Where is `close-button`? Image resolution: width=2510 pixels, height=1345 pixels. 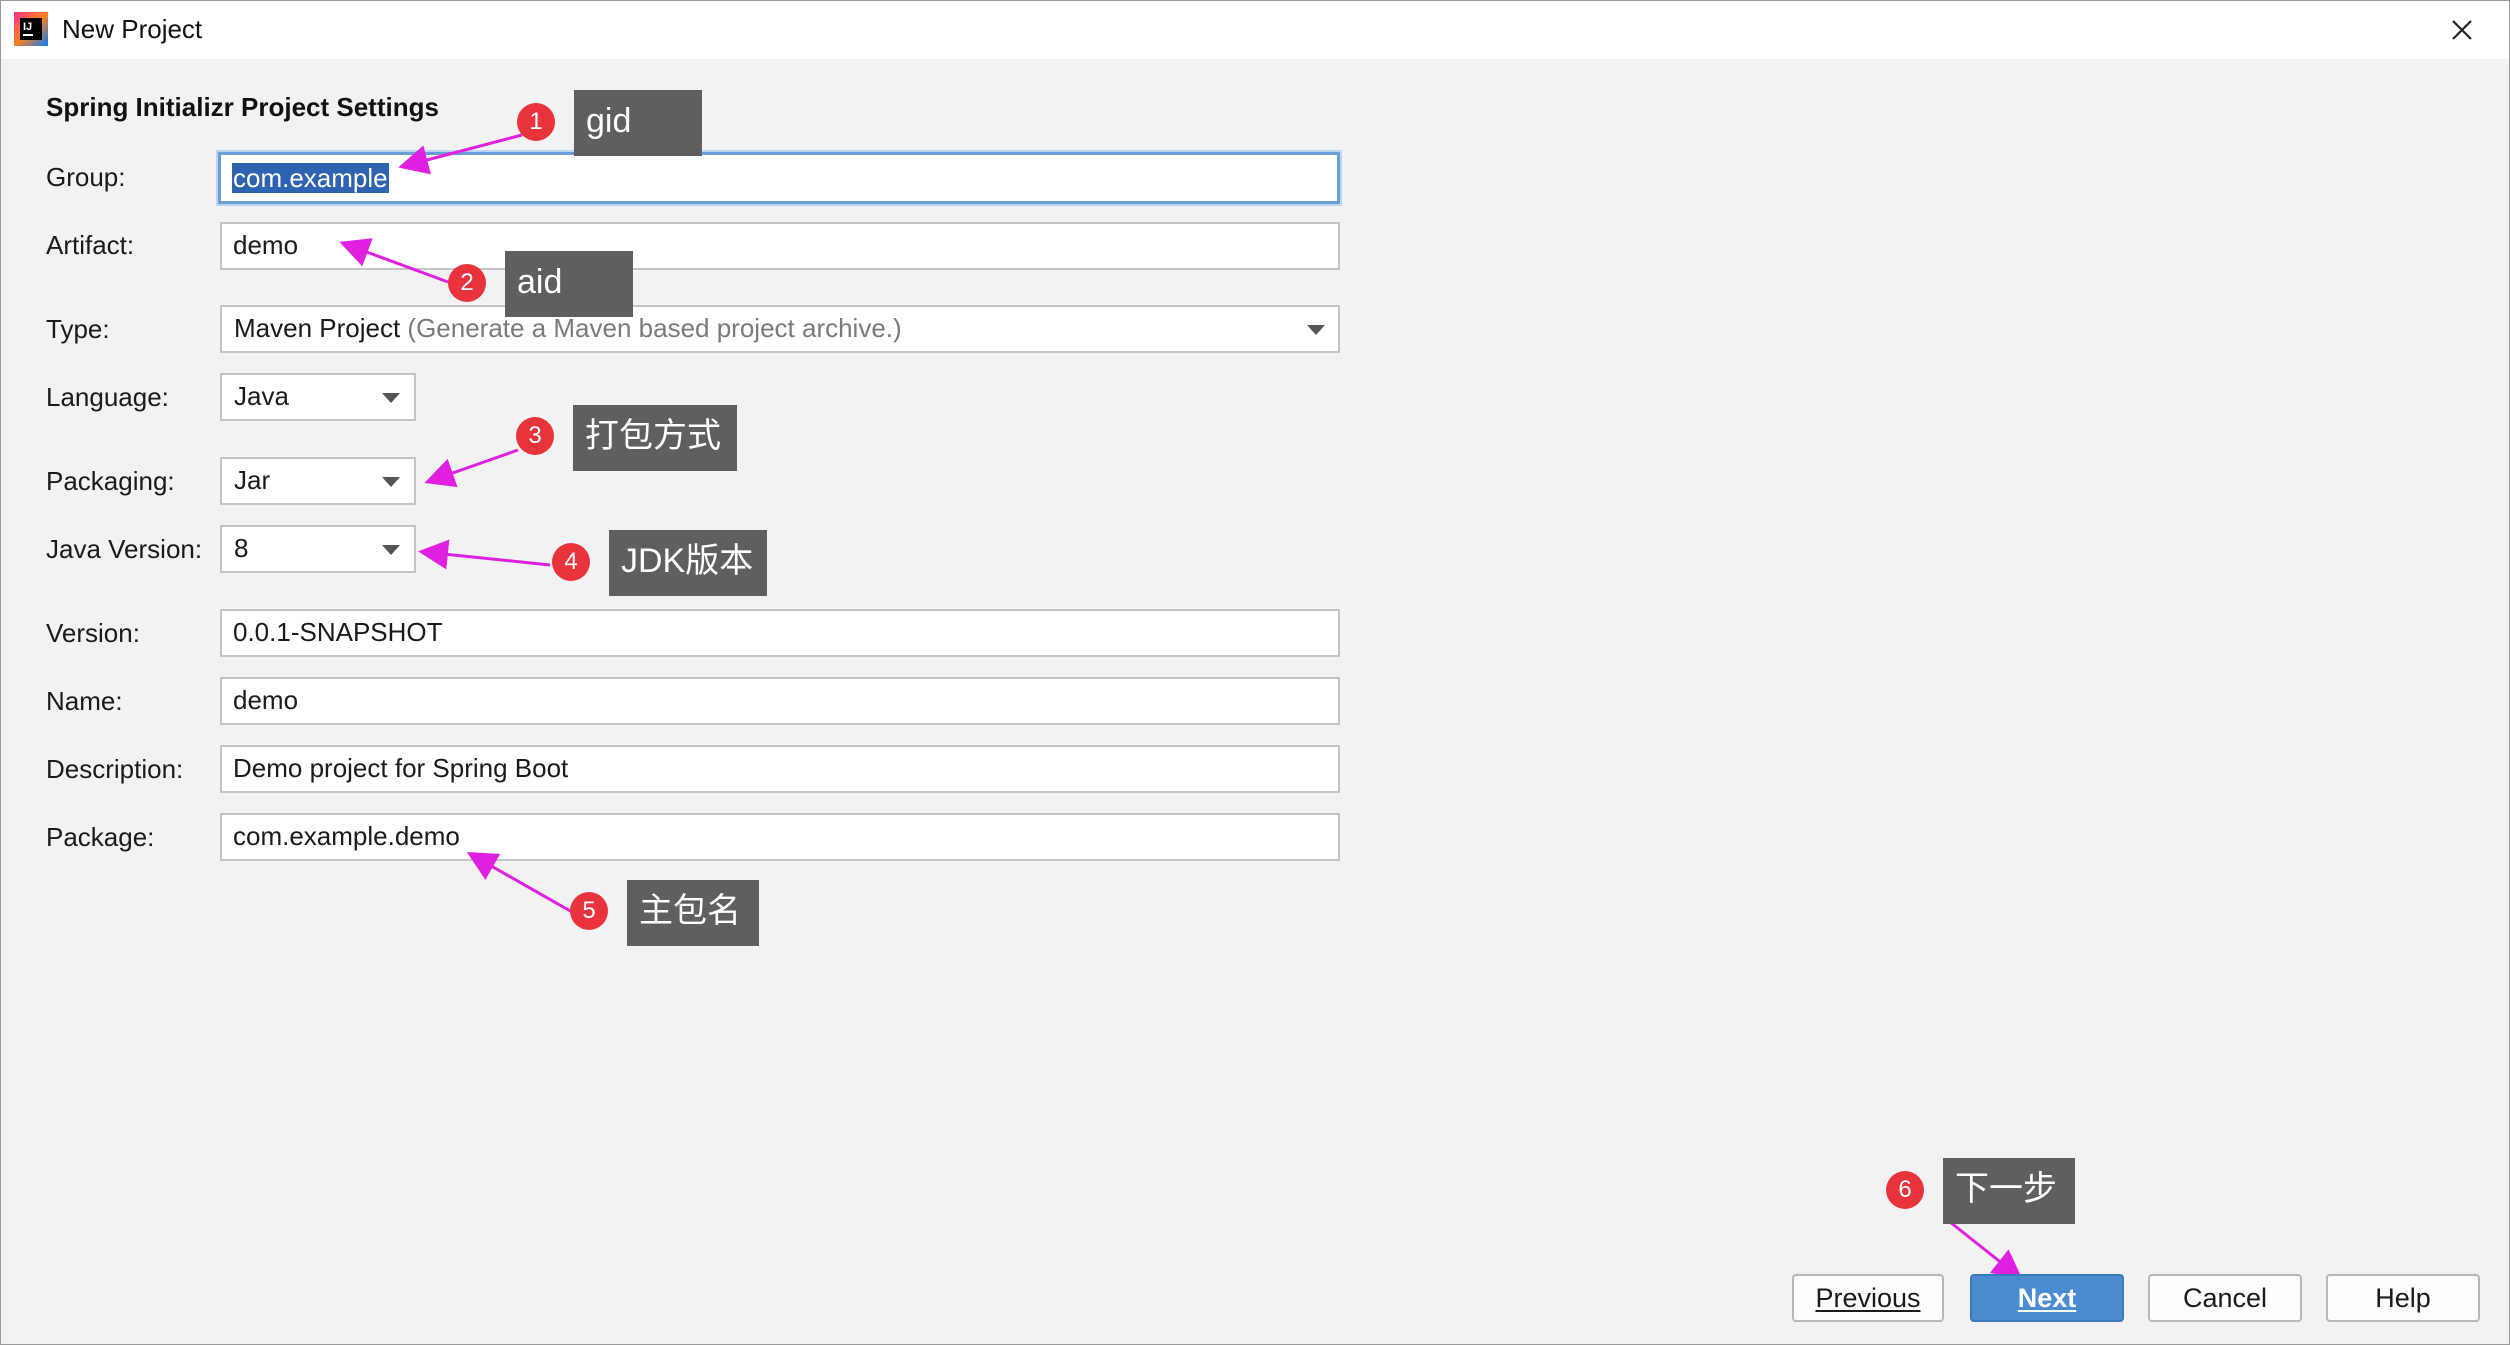
close-button is located at coordinates (2462, 30).